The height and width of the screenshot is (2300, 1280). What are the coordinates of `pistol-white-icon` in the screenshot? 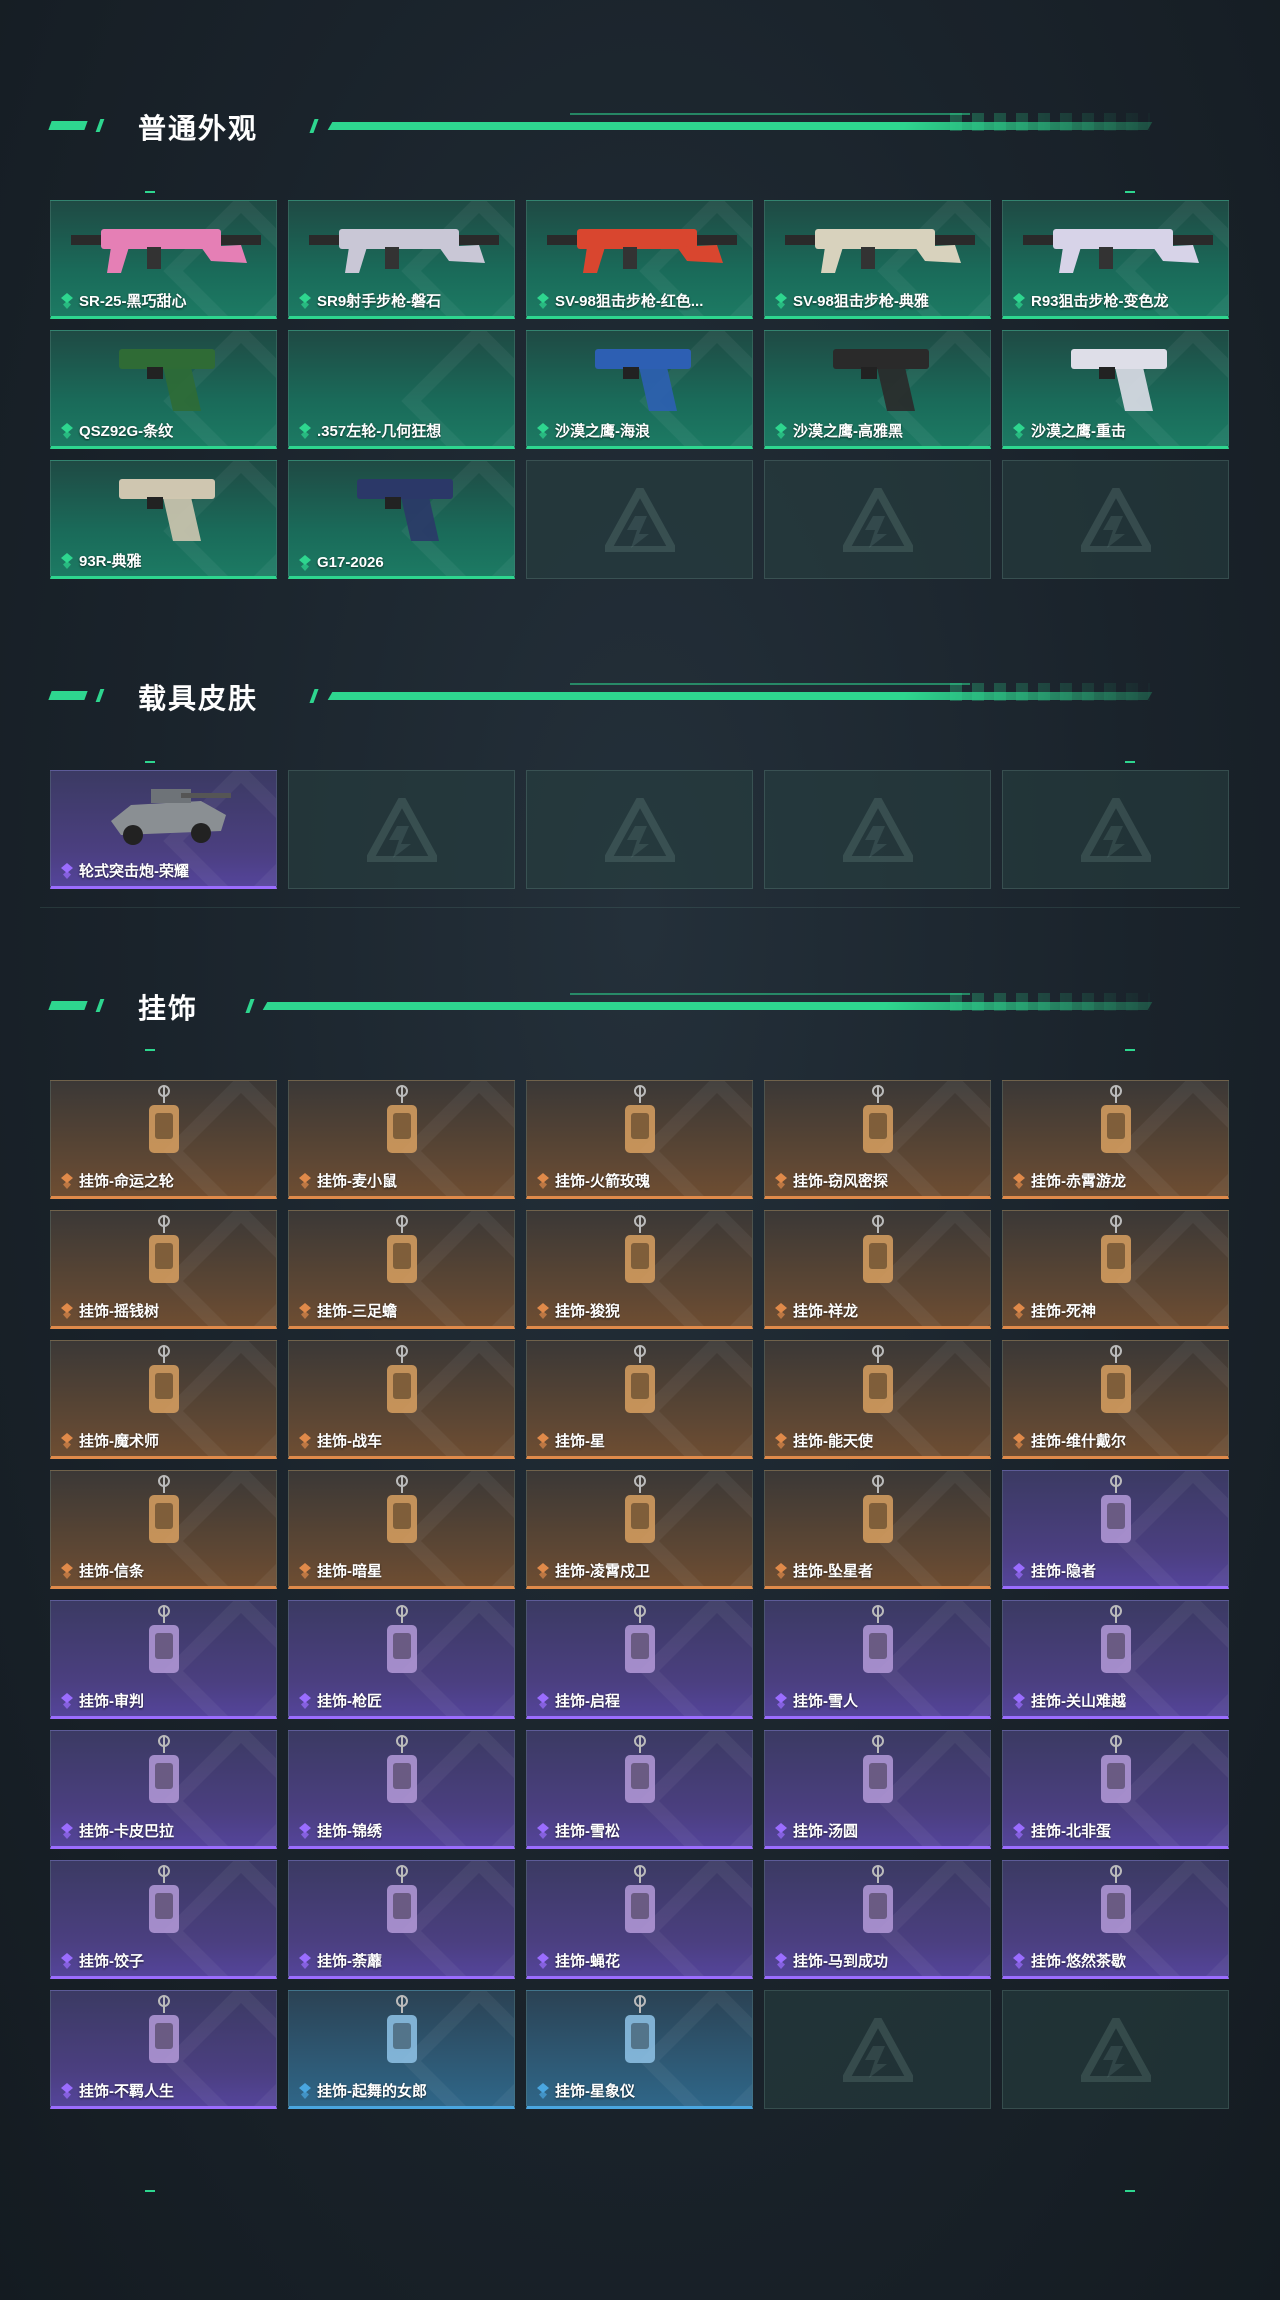 It's located at (1115, 375).